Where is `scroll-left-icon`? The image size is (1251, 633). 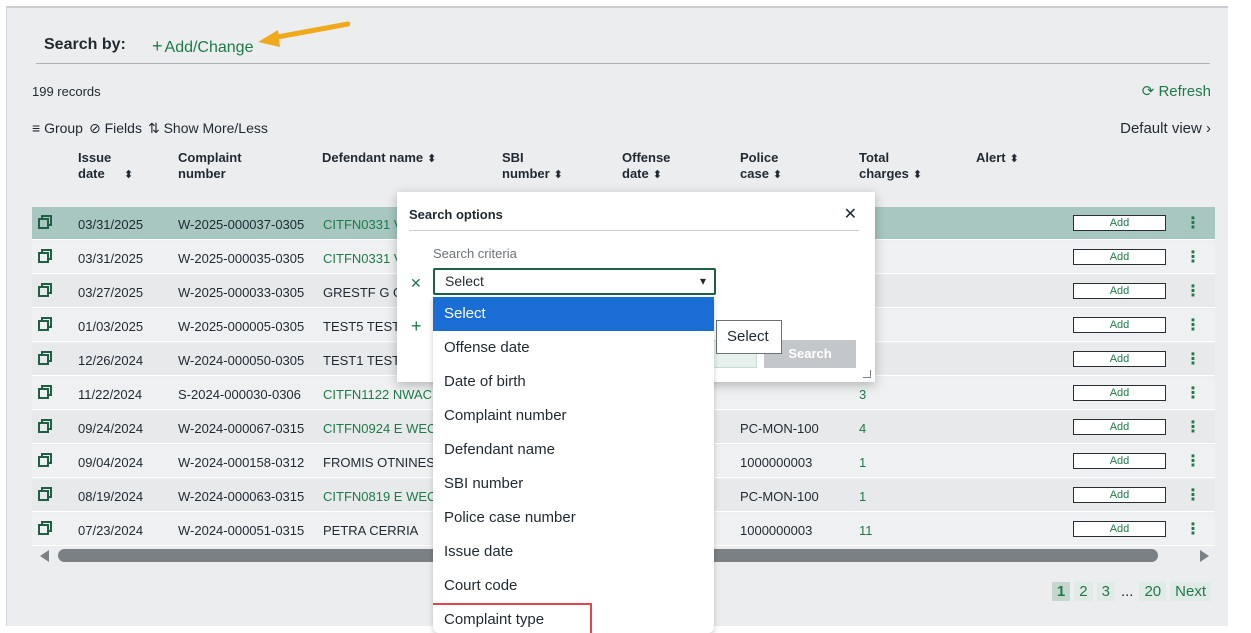 scroll-left-icon is located at coordinates (44, 556).